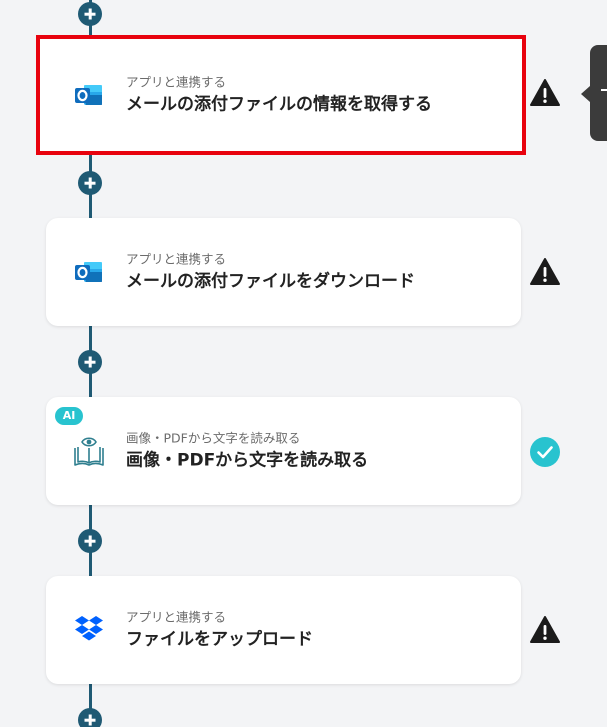 The width and height of the screenshot is (607, 727). Describe the element at coordinates (69, 416) in the screenshot. I see `ai-badge: AI` at that location.